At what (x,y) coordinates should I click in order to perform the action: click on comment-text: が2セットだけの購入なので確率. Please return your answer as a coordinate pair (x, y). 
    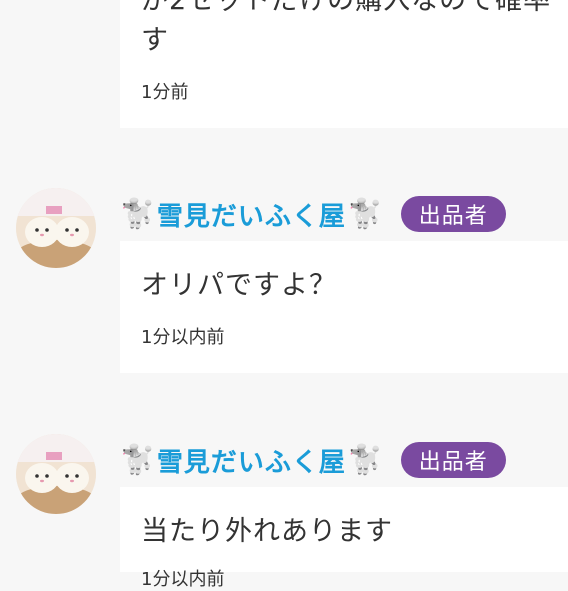
    Looking at the image, I should click on (346, 8).